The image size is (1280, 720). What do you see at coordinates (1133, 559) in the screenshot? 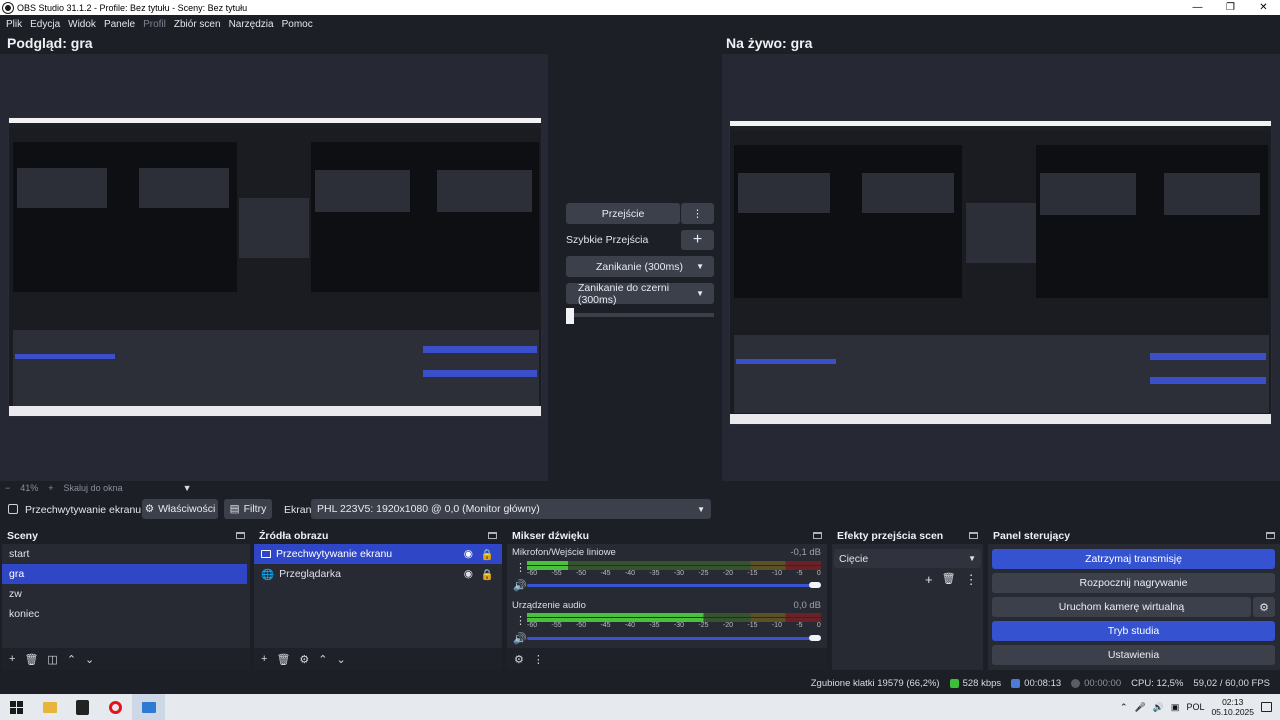
I see `stop-streaming-button: Zatrzymaj transmisję` at bounding box center [1133, 559].